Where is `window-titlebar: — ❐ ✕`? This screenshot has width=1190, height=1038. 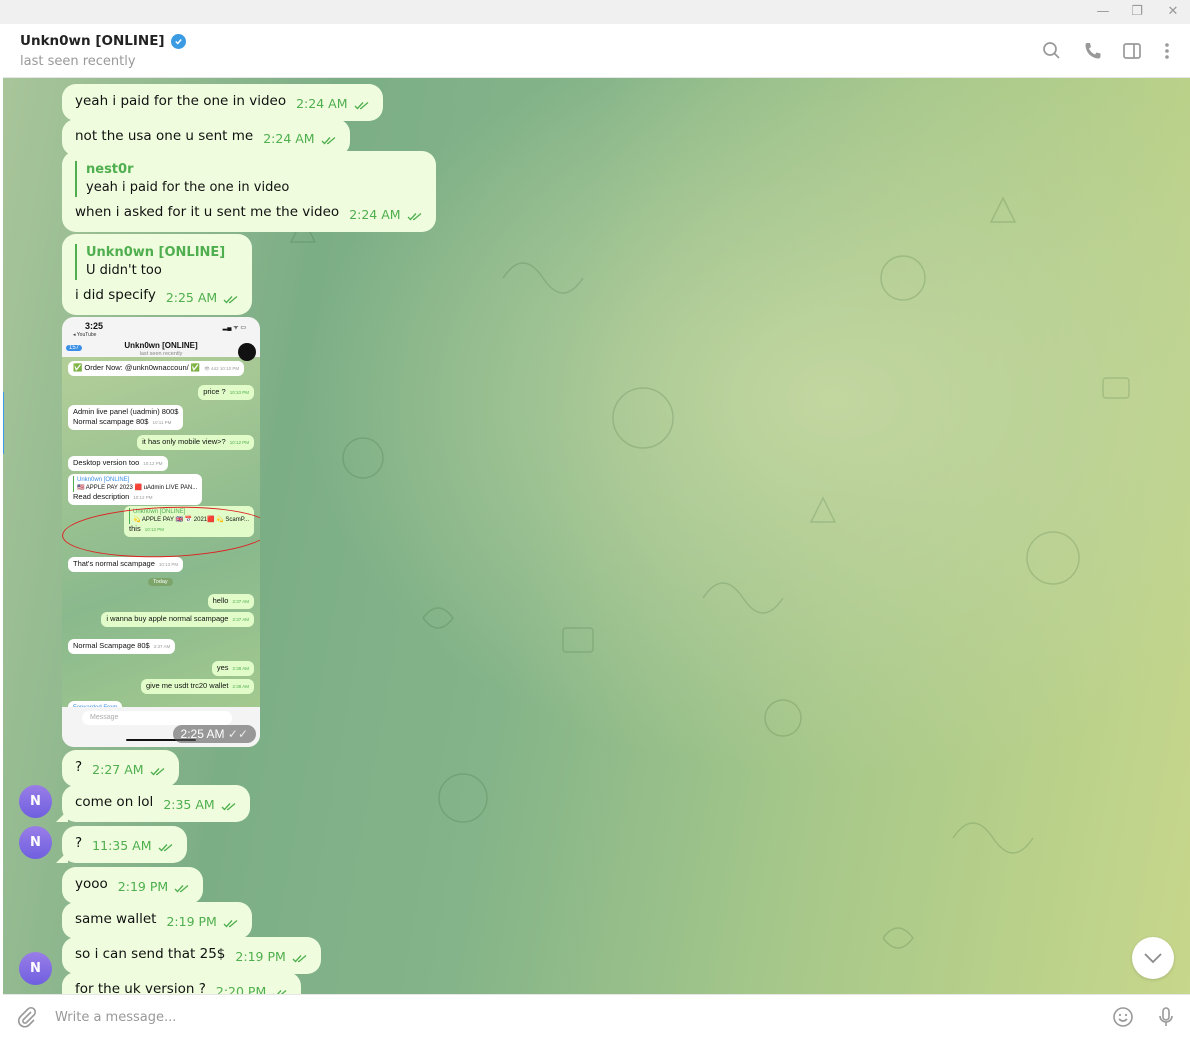 window-titlebar: — ❐ ✕ is located at coordinates (595, 12).